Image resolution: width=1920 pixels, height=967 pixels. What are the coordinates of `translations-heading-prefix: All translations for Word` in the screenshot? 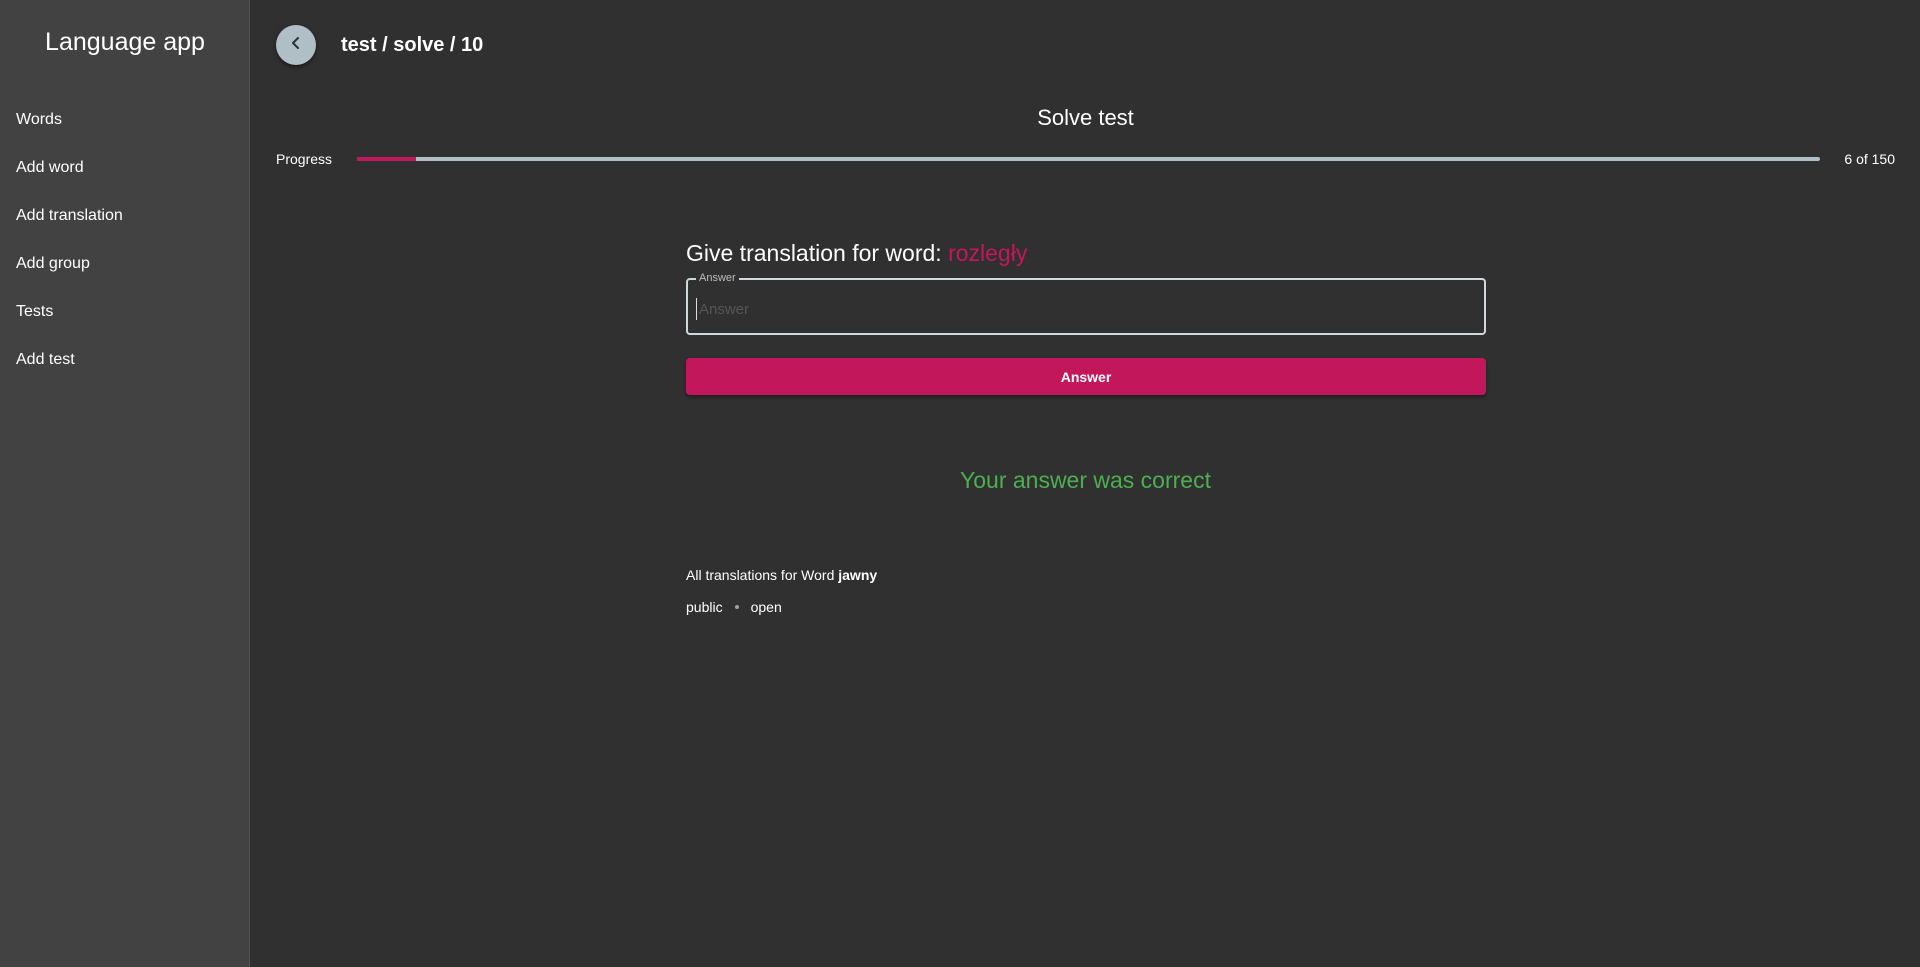 It's located at (762, 575).